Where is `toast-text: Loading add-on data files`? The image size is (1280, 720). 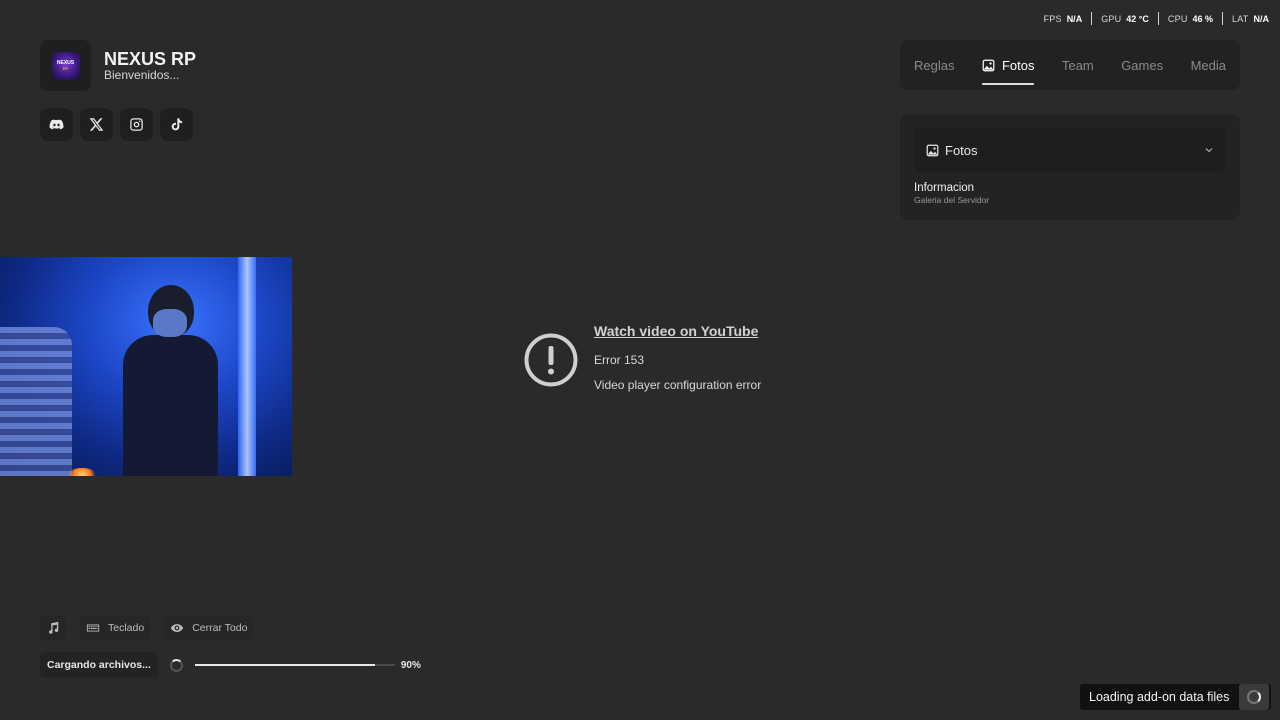
toast-text: Loading add-on data files is located at coordinates (1159, 697).